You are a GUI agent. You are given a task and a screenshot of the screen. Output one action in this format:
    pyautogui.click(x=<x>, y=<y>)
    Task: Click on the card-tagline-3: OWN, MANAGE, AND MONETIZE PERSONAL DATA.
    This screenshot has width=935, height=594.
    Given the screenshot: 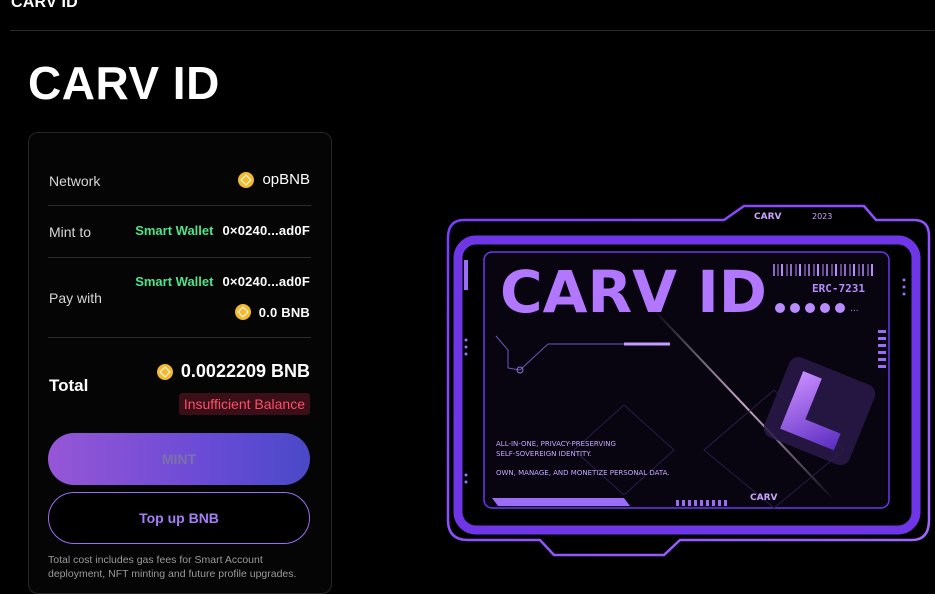 What is the action you would take?
    pyautogui.click(x=583, y=473)
    